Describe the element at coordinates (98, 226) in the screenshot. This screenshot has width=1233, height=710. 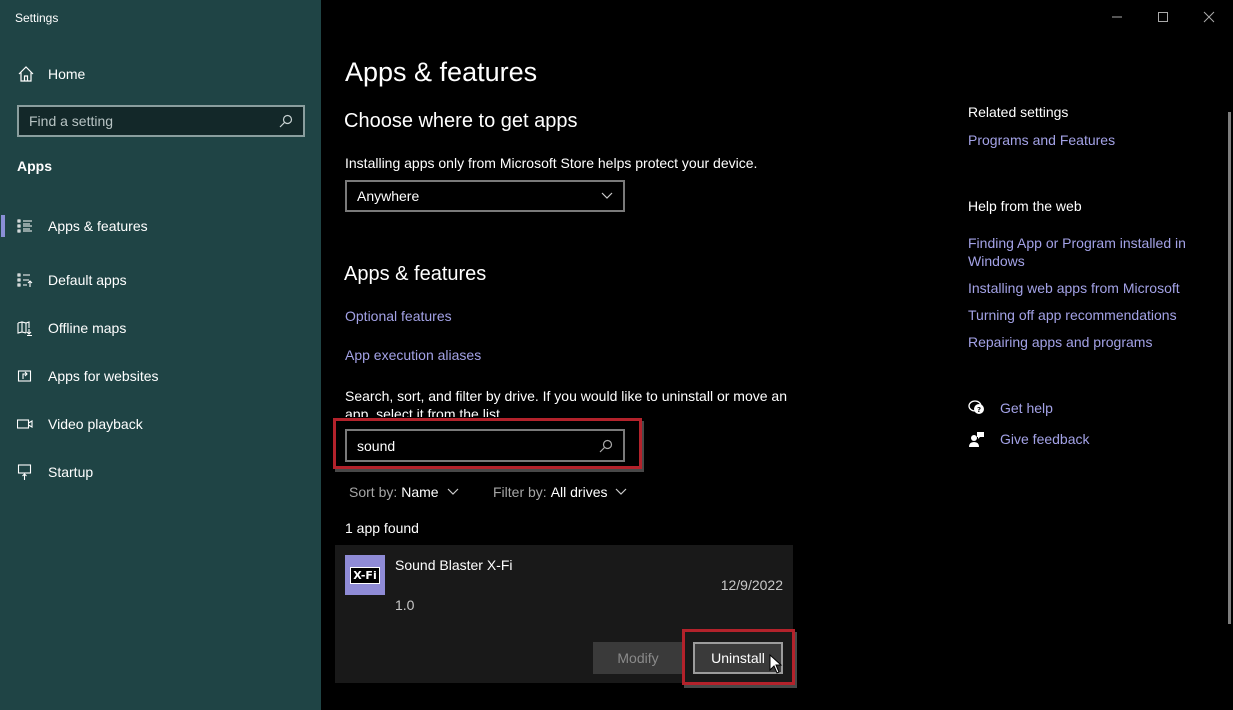
I see `sidebar-item-label: Apps & features` at that location.